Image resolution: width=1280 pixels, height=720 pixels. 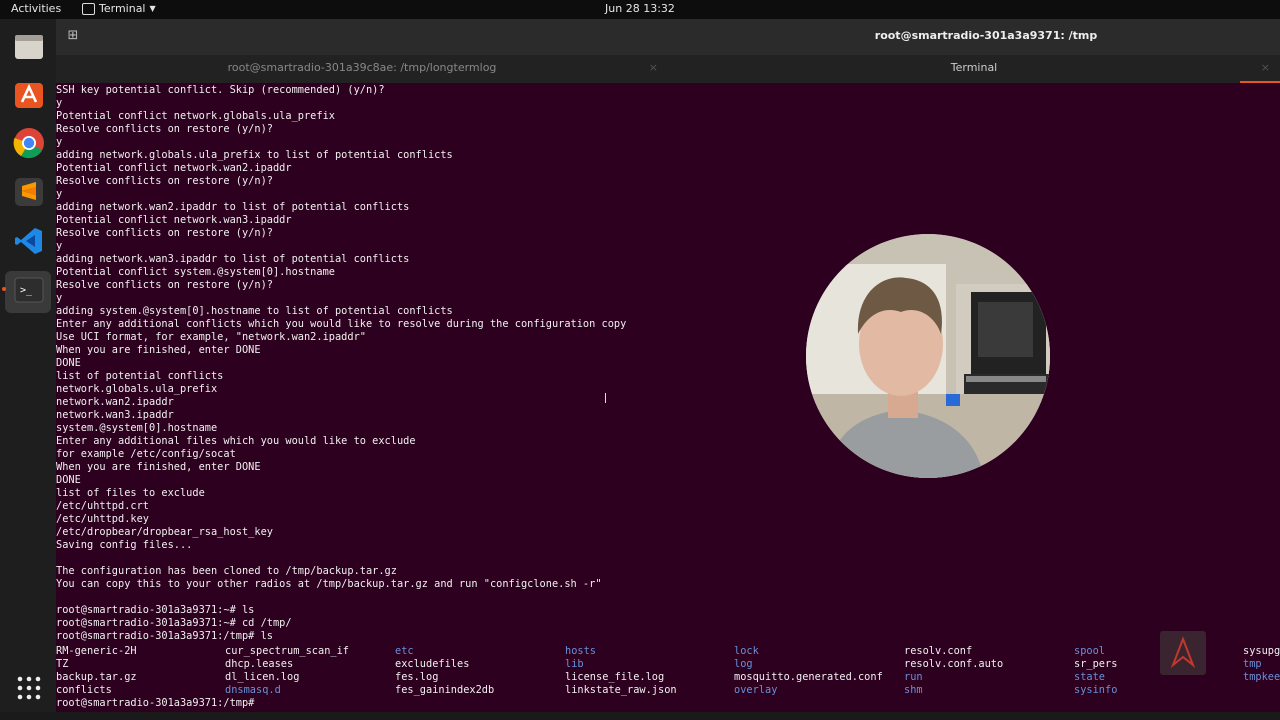 I want to click on show-applications-button, so click(x=29, y=688).